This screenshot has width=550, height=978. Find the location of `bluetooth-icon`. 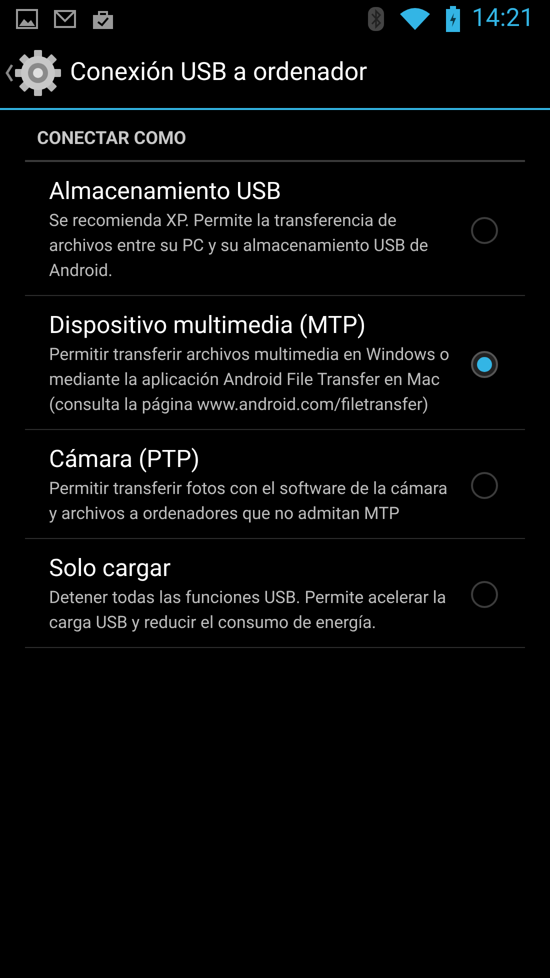

bluetooth-icon is located at coordinates (376, 19).